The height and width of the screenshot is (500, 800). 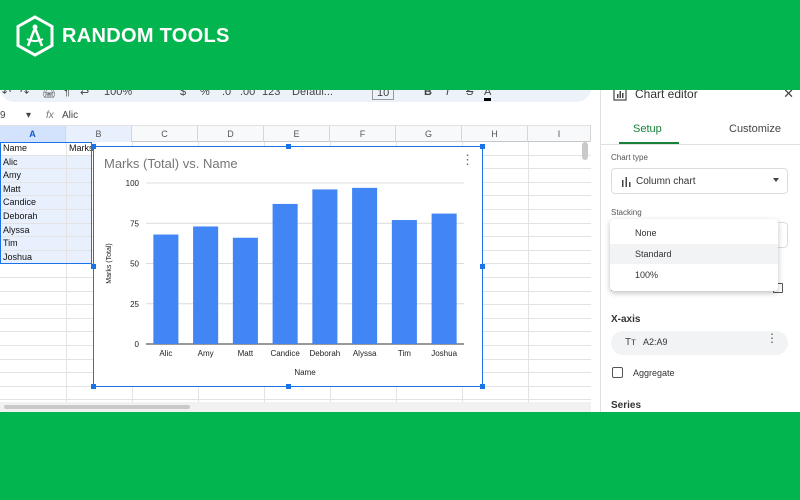 What do you see at coordinates (67, 94) in the screenshot?
I see `paint-format-icon: ¶` at bounding box center [67, 94].